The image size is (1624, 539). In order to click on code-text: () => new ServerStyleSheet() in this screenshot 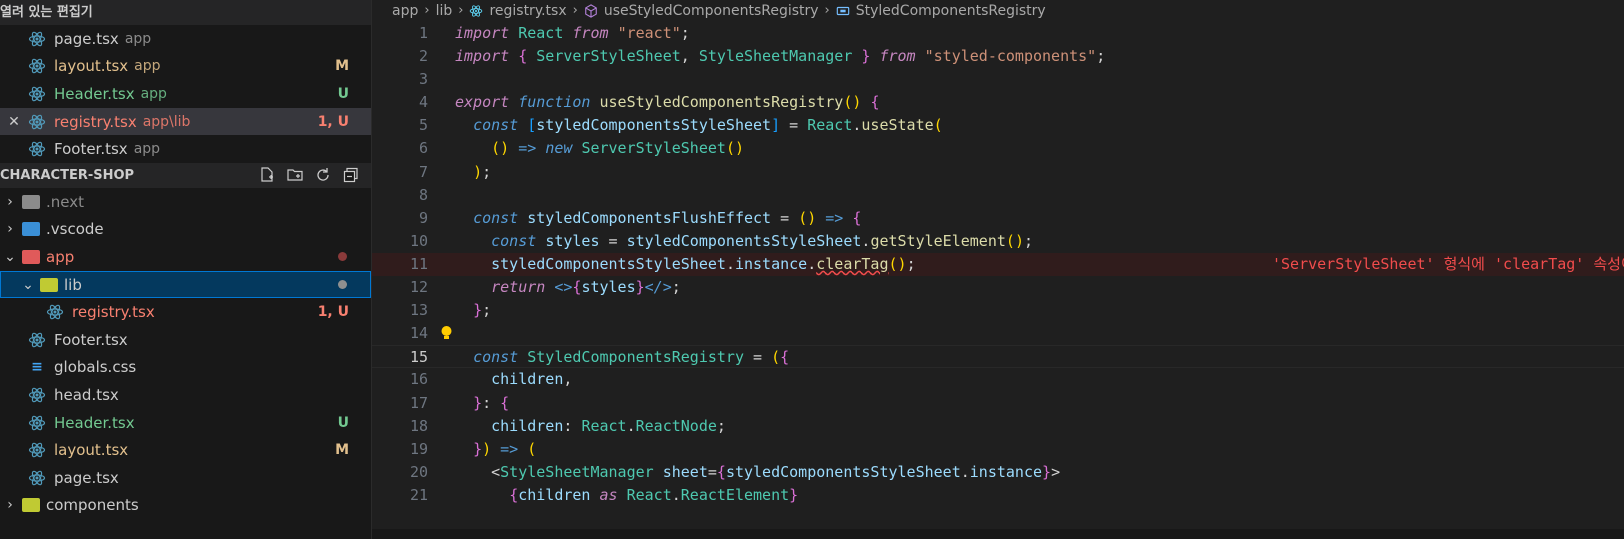, I will do `click(617, 148)`.